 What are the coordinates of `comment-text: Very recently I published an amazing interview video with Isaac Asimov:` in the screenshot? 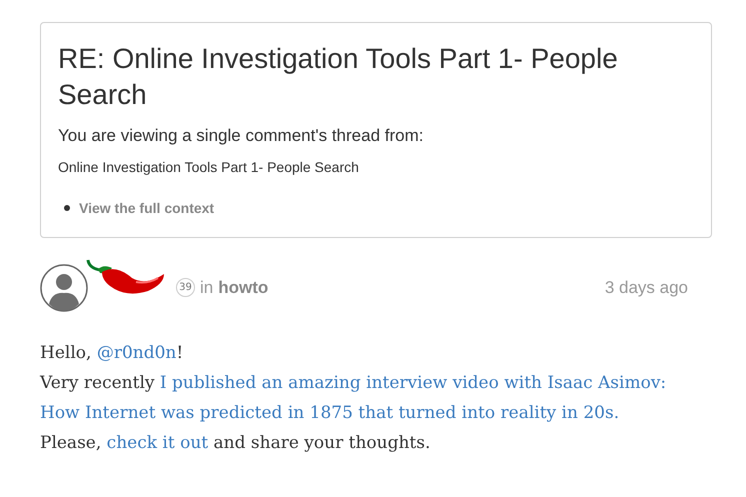 It's located at (354, 383).